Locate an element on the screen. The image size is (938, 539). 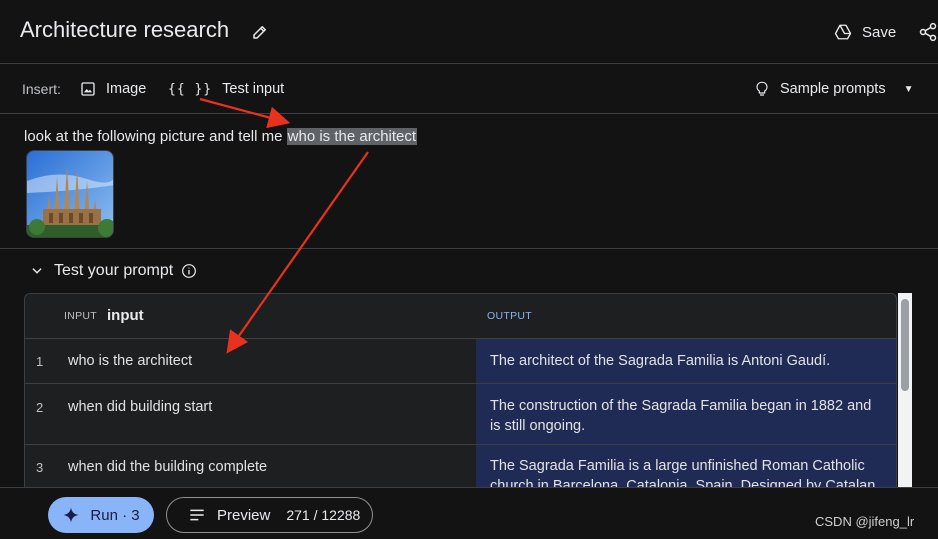
test-prompt-title: Test your prompt is located at coordinates (114, 270).